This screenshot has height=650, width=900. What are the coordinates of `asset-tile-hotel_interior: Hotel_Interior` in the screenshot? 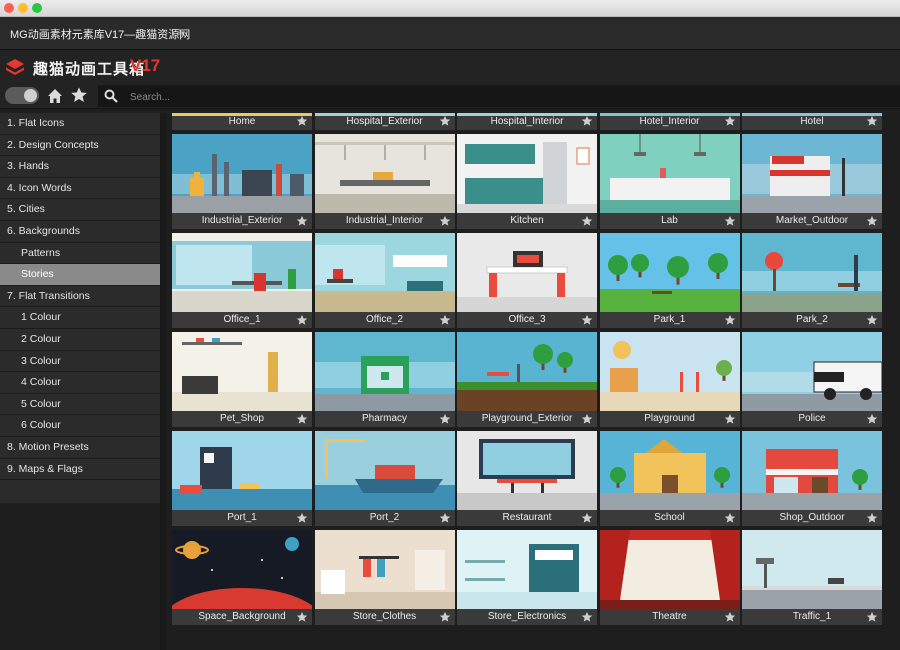 It's located at (669, 121).